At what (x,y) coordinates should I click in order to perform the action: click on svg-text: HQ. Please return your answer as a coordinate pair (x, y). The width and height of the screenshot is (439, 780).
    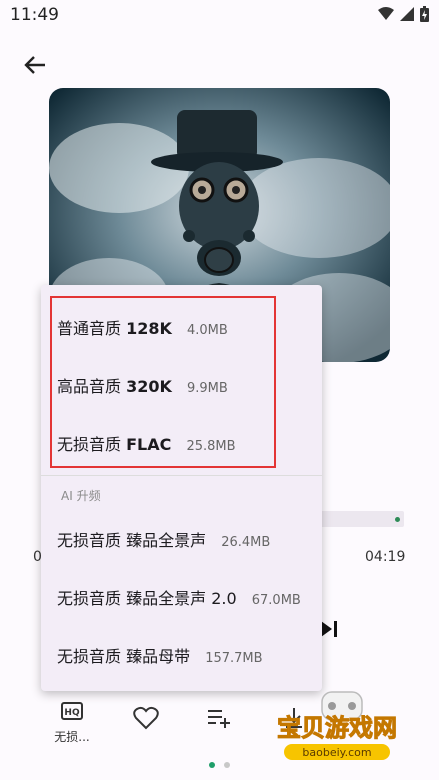
    Looking at the image, I should click on (72, 713).